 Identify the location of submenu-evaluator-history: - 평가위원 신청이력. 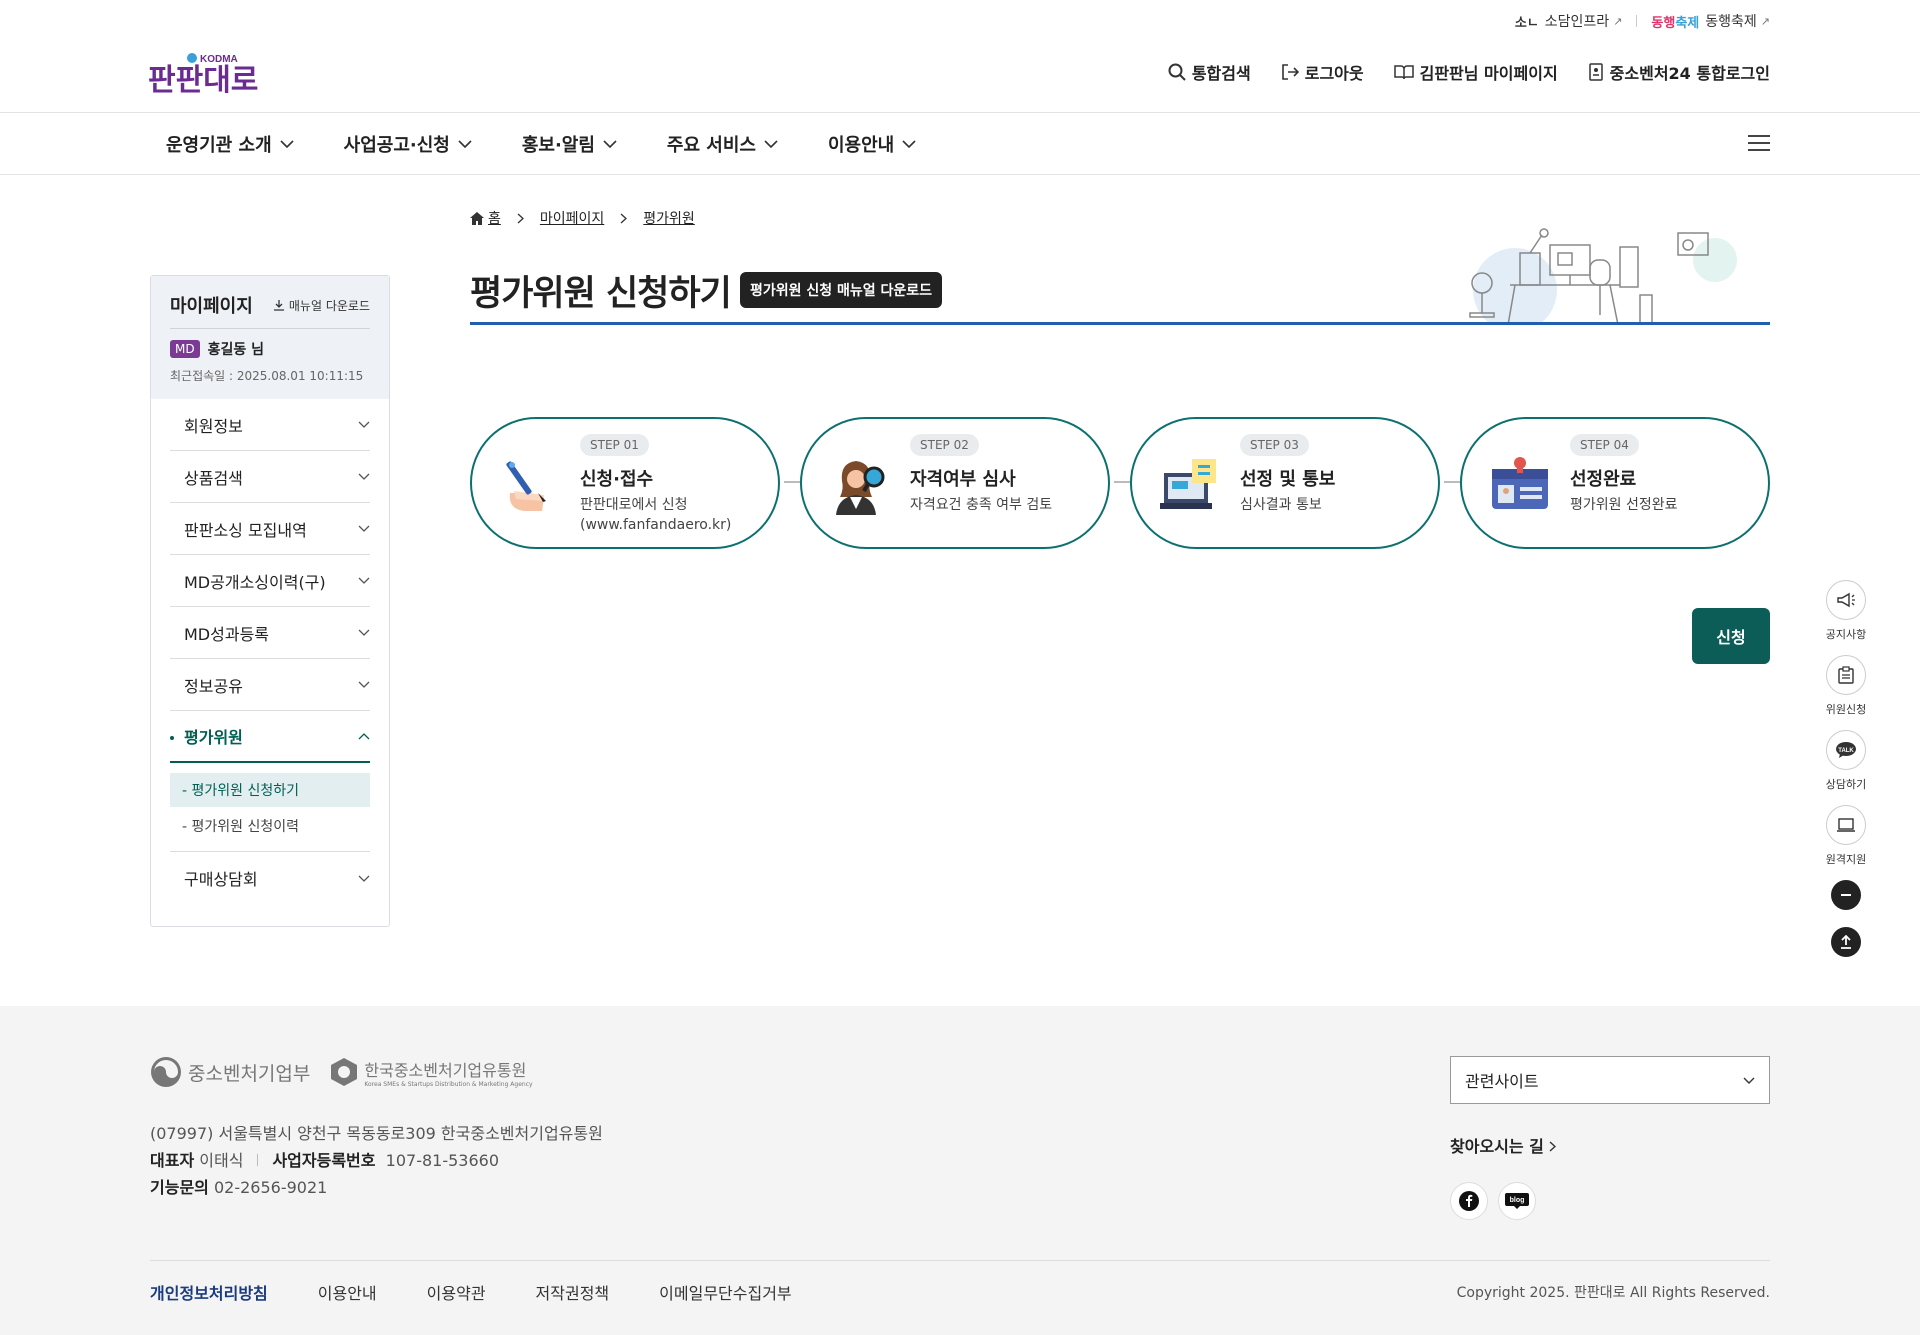
(270, 826).